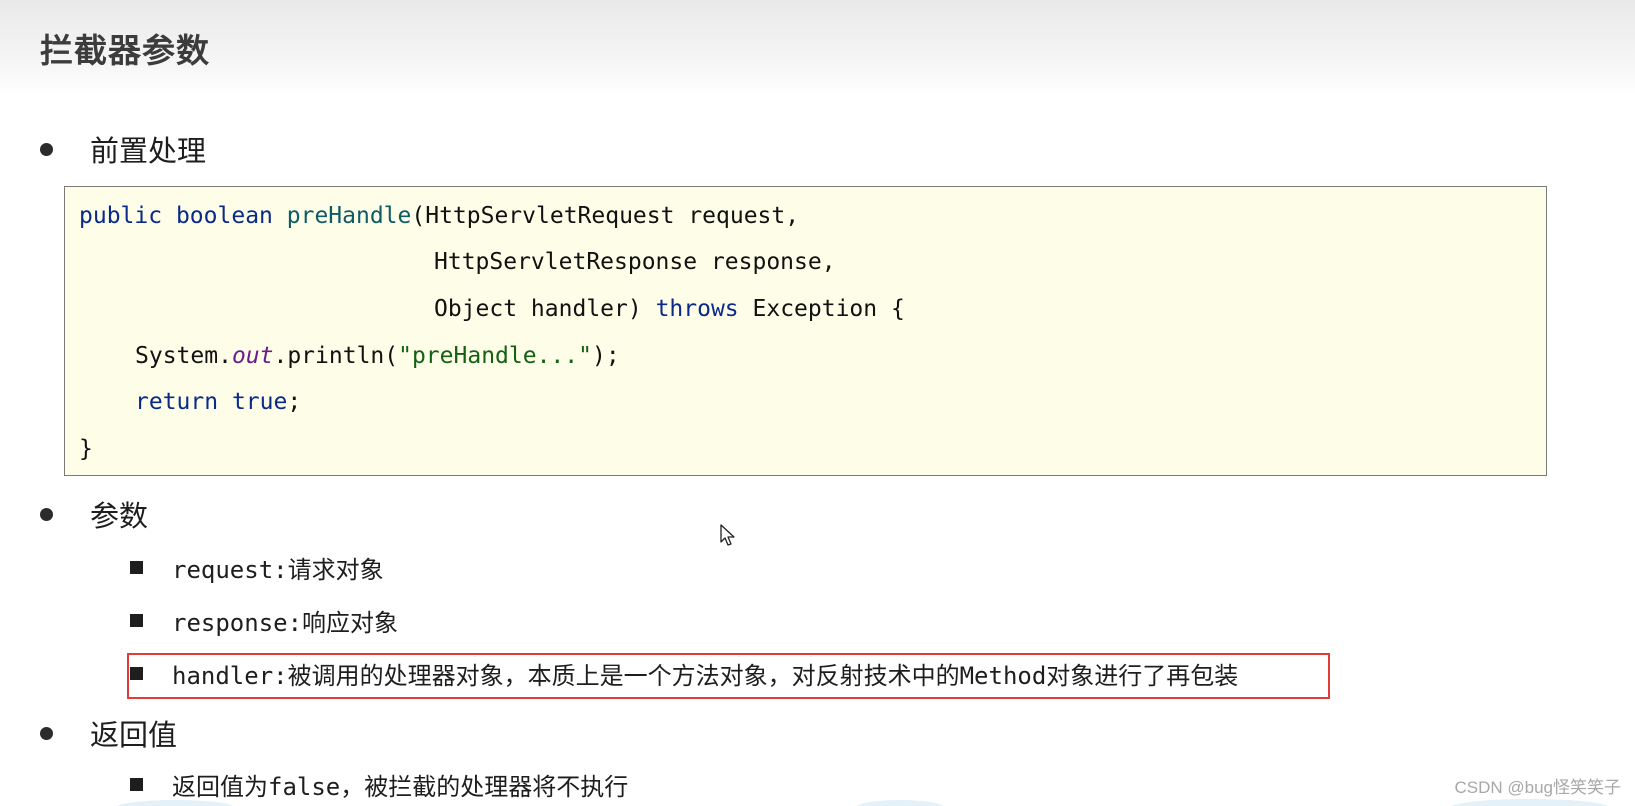  What do you see at coordinates (817, 48) in the screenshot?
I see `title-bar` at bounding box center [817, 48].